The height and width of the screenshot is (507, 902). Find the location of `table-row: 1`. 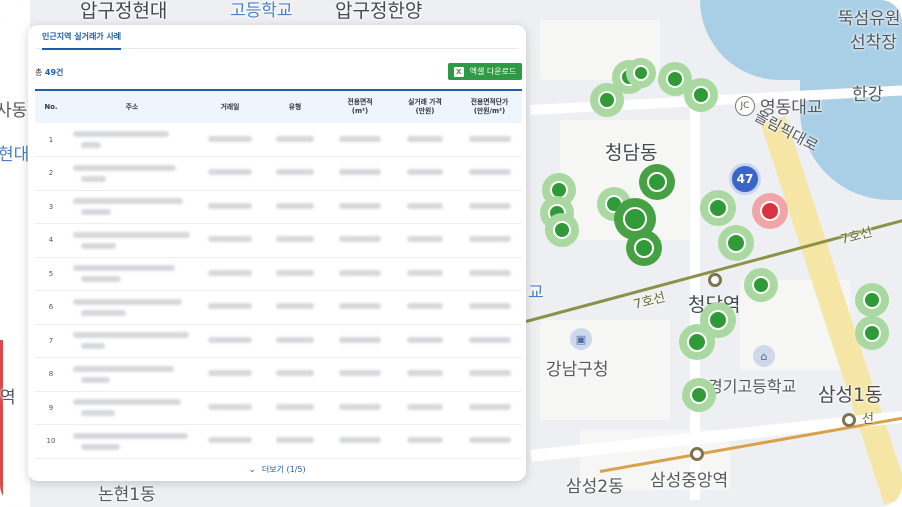

table-row: 1 is located at coordinates (278, 140).